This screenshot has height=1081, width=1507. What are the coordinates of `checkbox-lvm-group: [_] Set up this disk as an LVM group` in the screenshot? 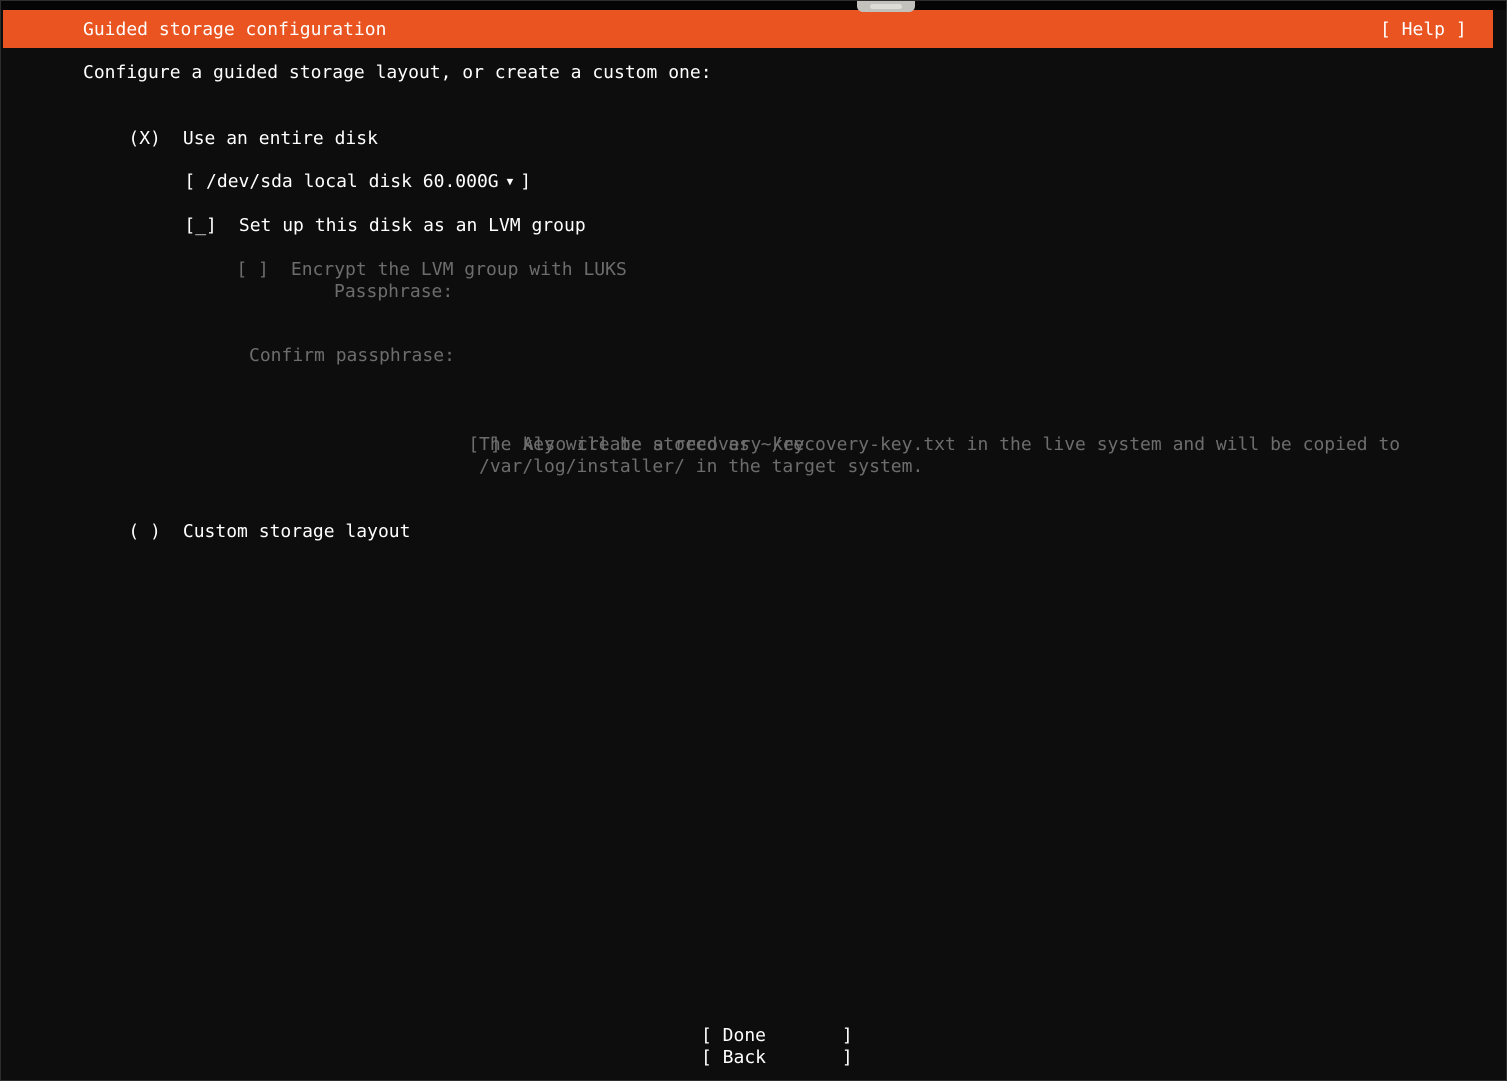 It's located at (363, 214).